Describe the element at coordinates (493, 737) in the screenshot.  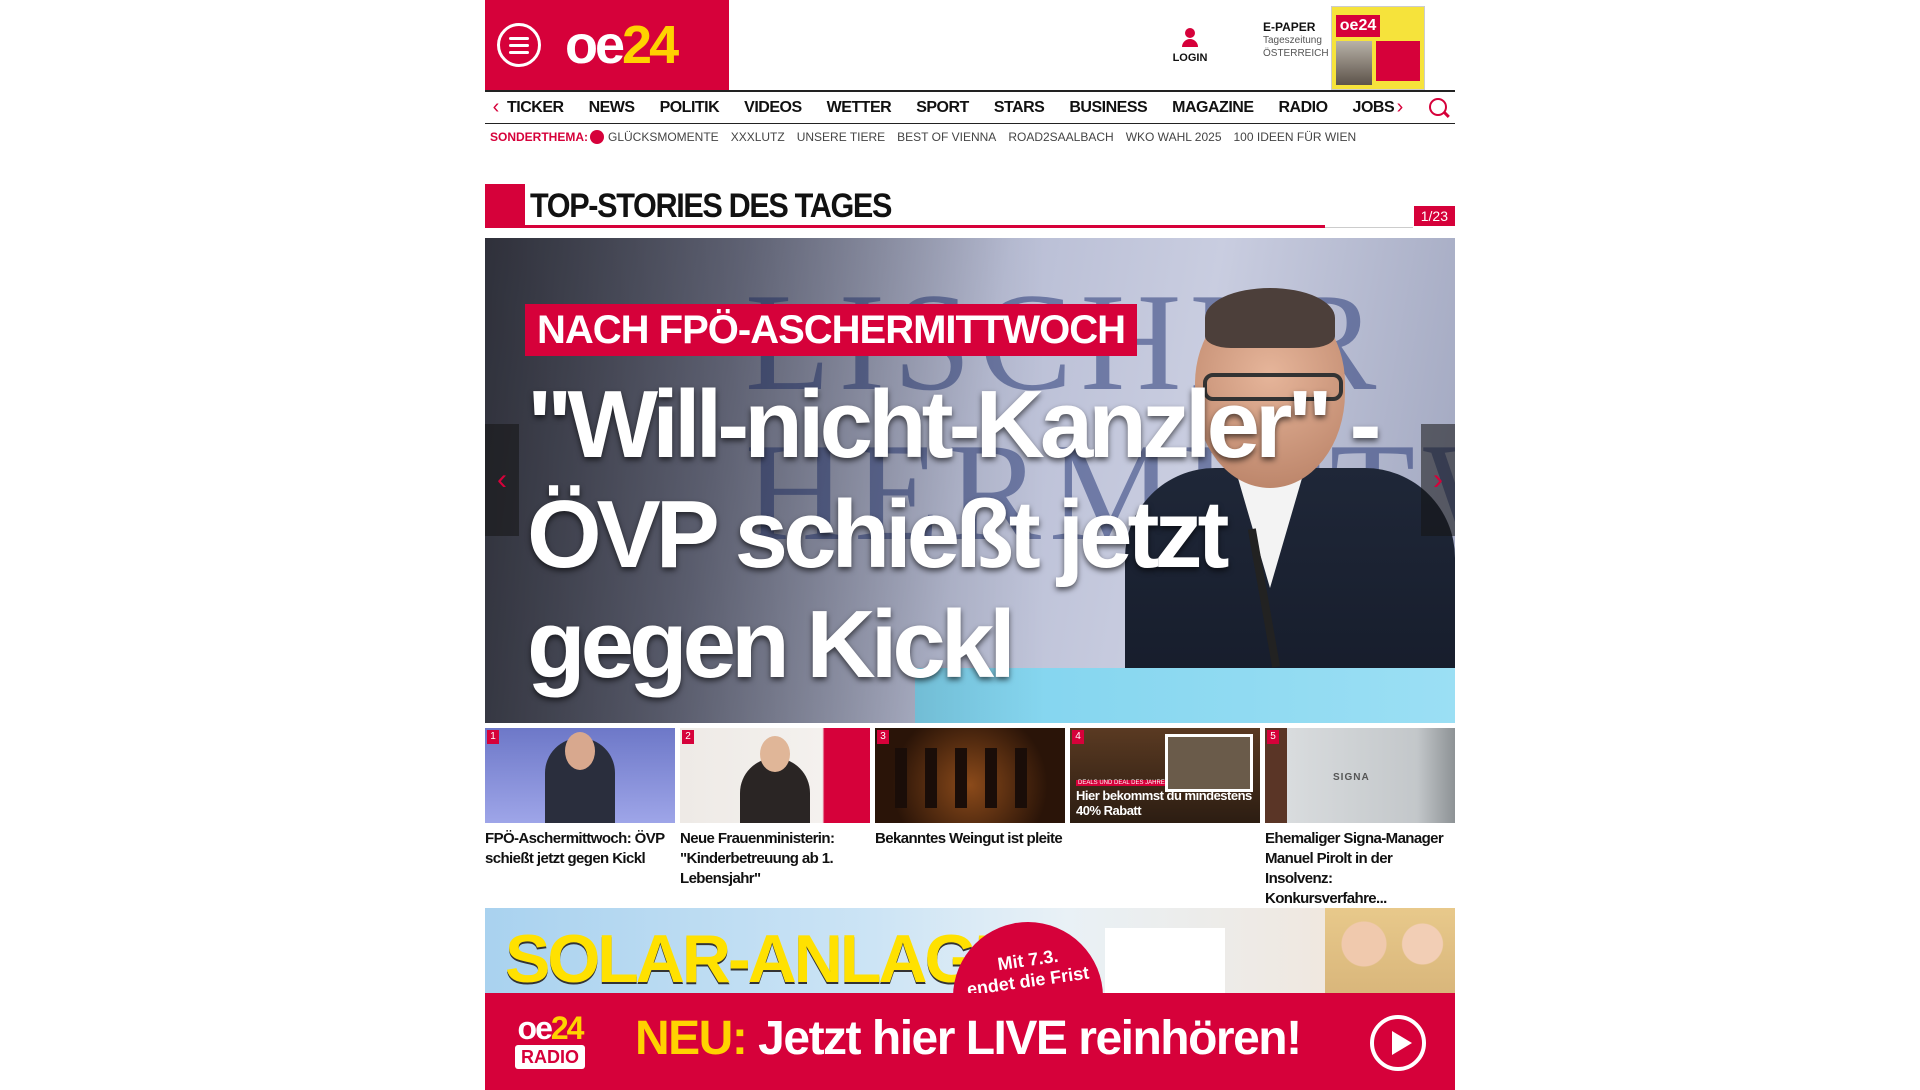
I see `thumb-number: 1` at that location.